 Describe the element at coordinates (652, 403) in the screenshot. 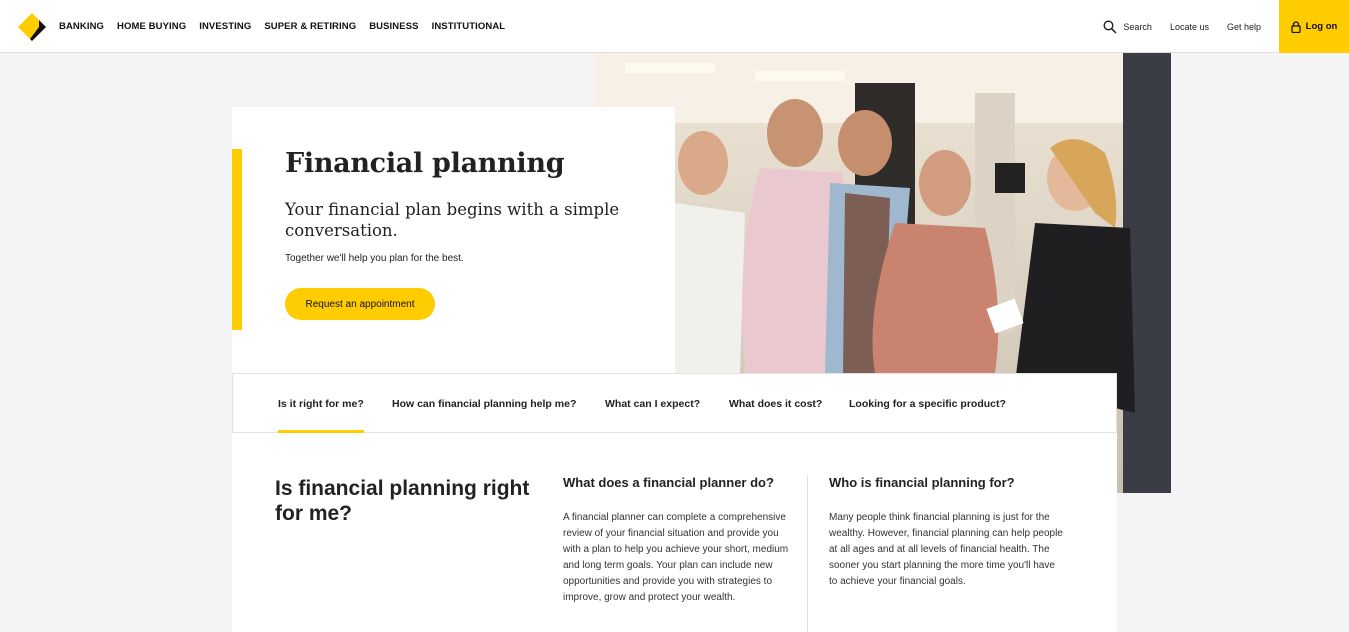

I see `tab-what-to-expect: What can I expect?` at that location.